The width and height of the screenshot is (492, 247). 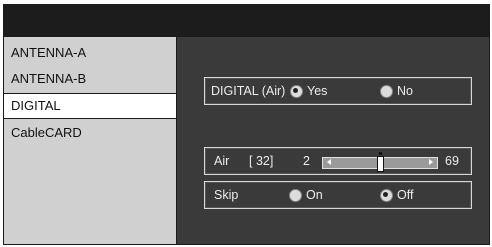 I want to click on channel-slider, so click(x=380, y=162).